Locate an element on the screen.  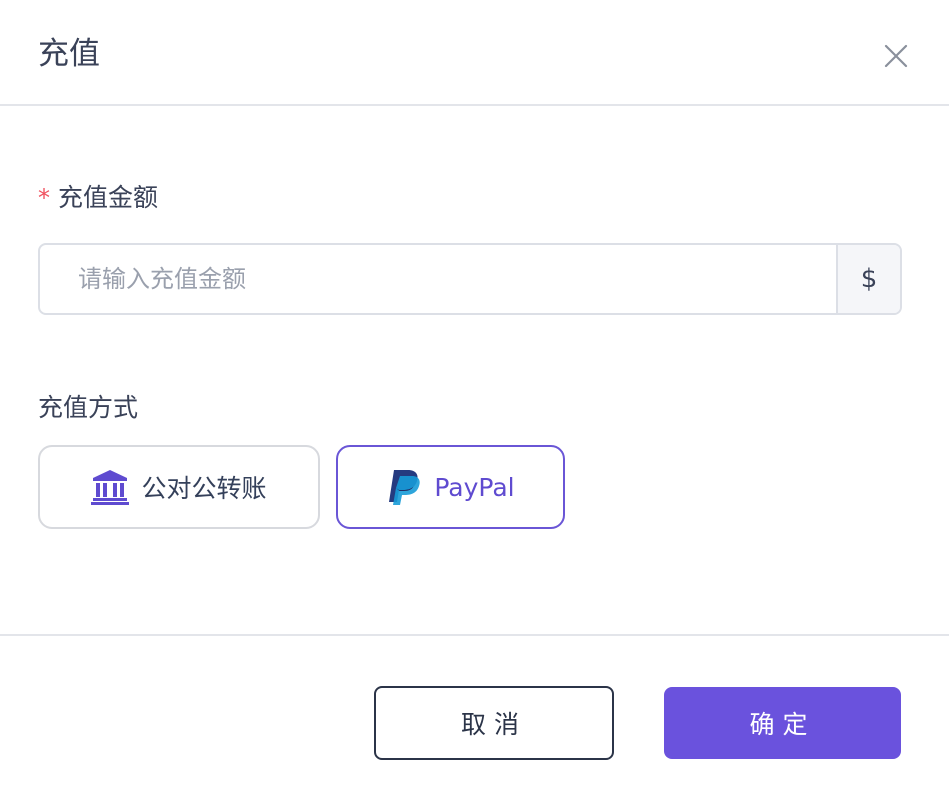
amount-label: * 充值金额 is located at coordinates (98, 198).